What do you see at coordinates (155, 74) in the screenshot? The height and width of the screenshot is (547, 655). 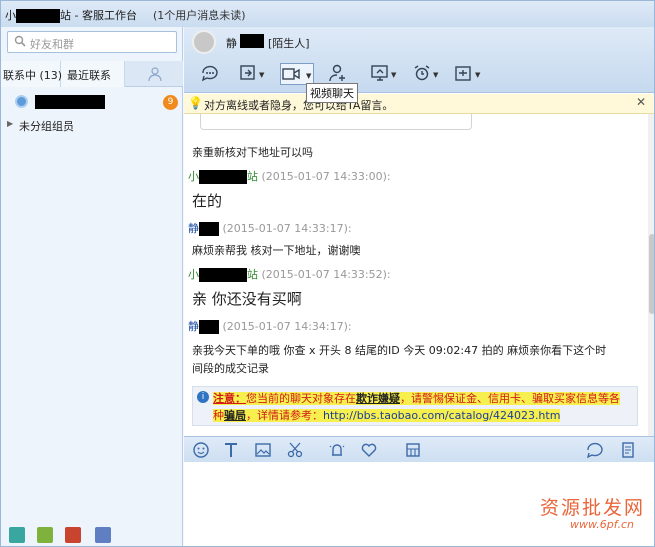 I see `add-contact-icon` at bounding box center [155, 74].